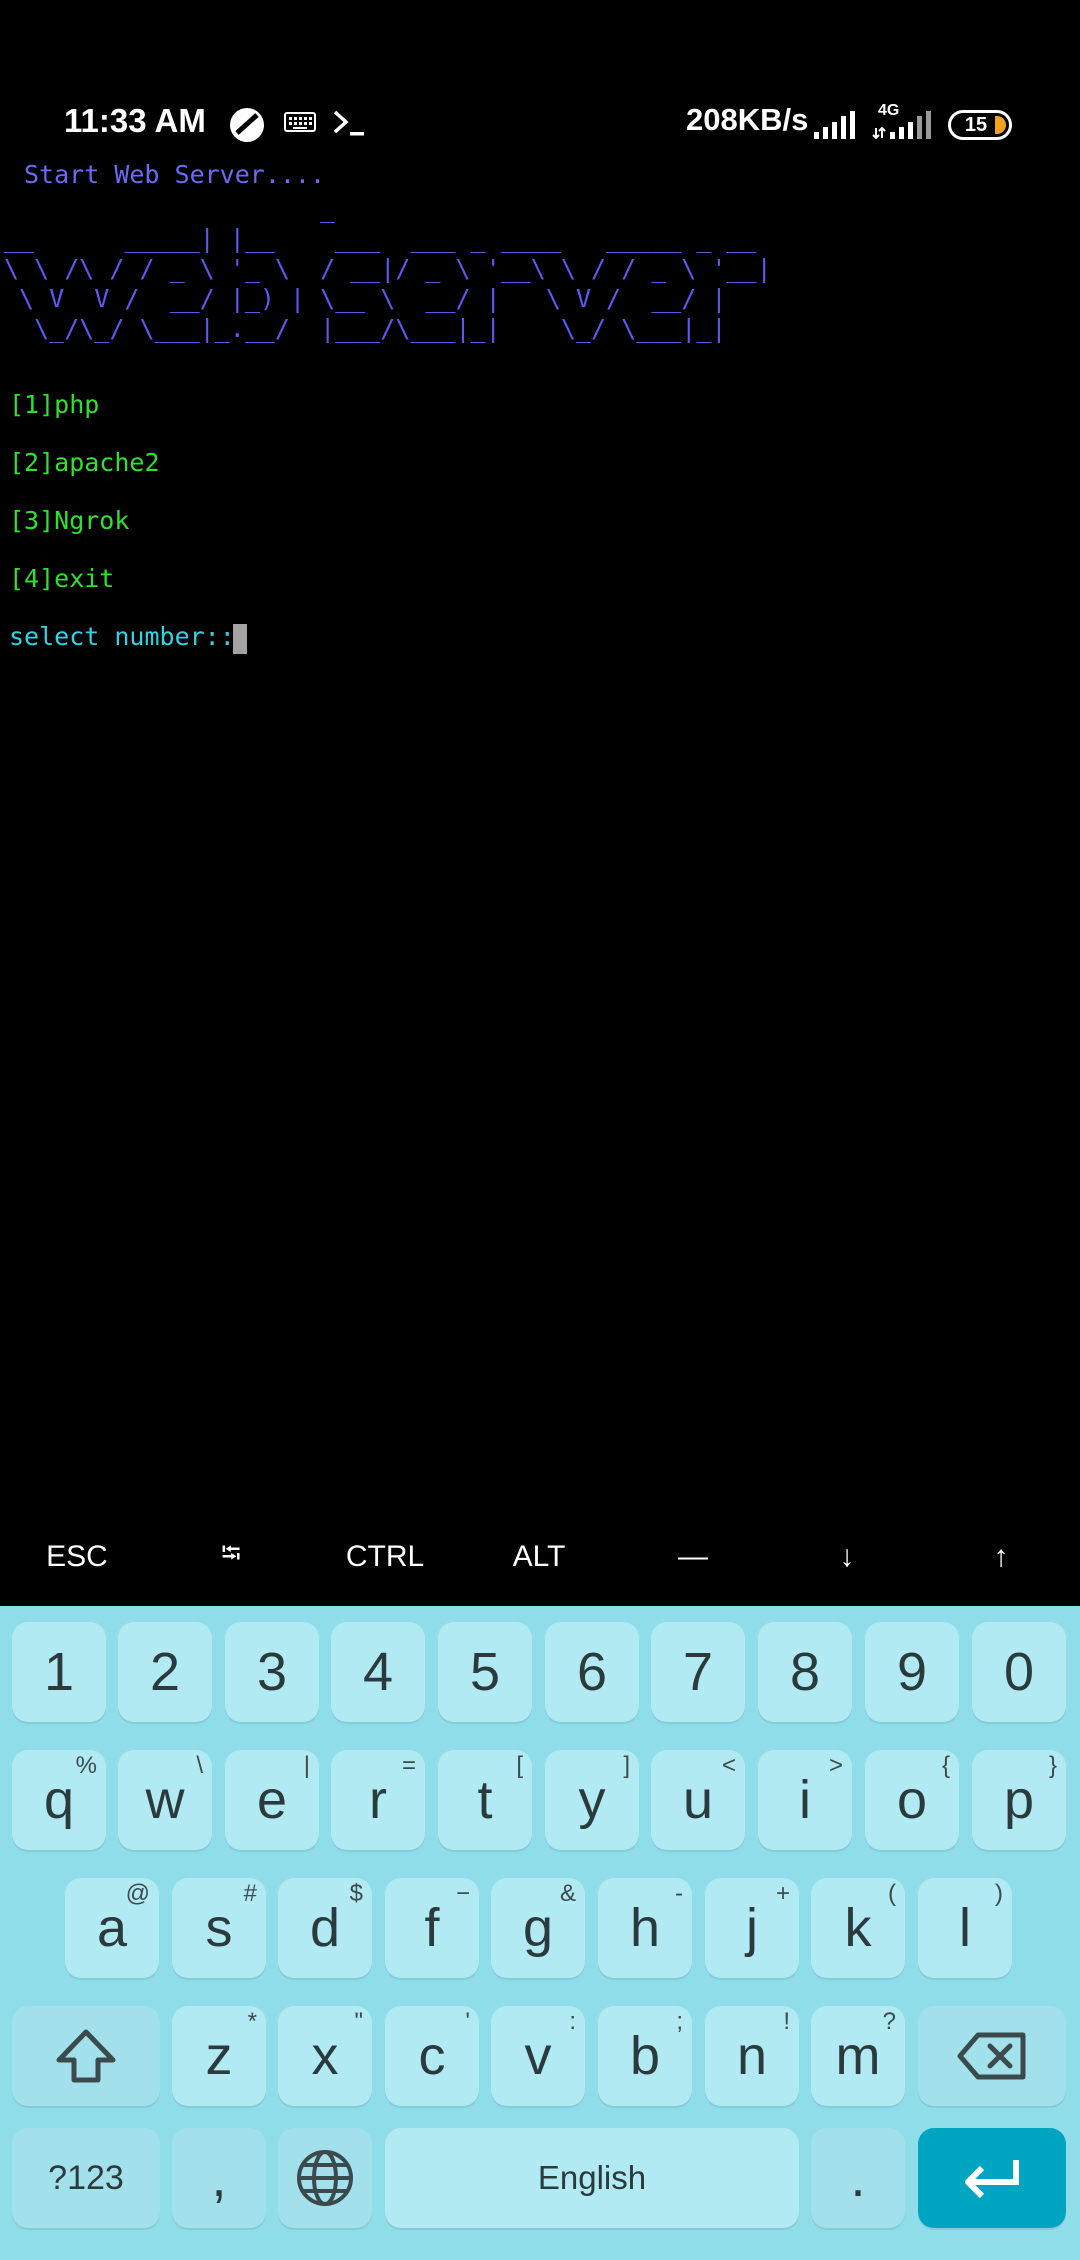  What do you see at coordinates (645, 1928) in the screenshot?
I see `key-h: h-` at bounding box center [645, 1928].